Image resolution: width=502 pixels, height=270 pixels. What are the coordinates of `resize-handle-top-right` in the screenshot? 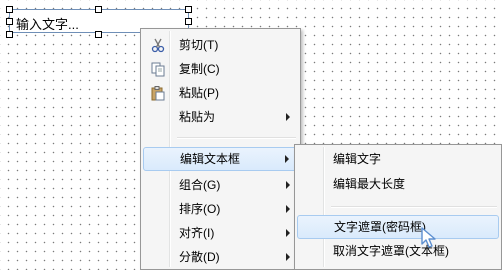 It's located at (188, 9).